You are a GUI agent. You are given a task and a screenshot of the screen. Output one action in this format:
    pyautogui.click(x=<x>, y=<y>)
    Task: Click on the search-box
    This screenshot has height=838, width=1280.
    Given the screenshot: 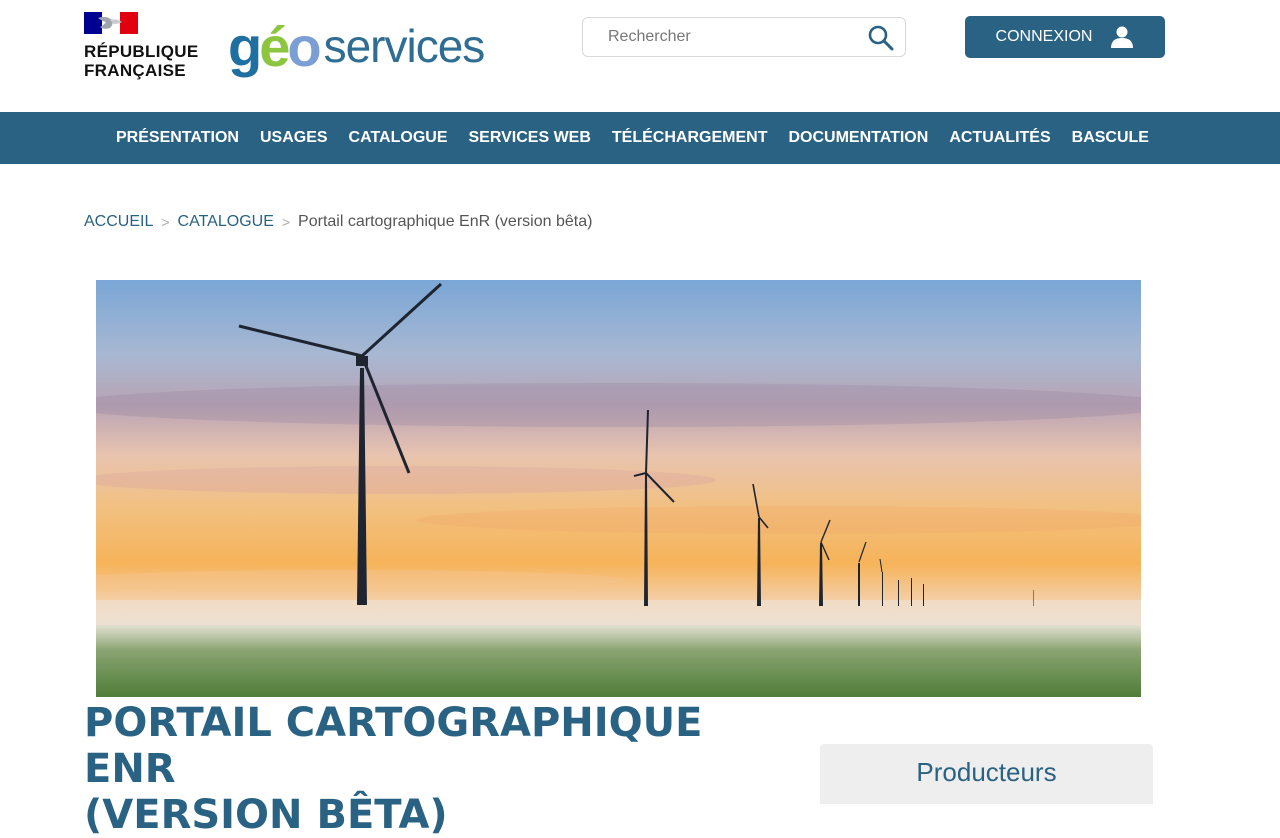 What is the action you would take?
    pyautogui.click(x=744, y=37)
    